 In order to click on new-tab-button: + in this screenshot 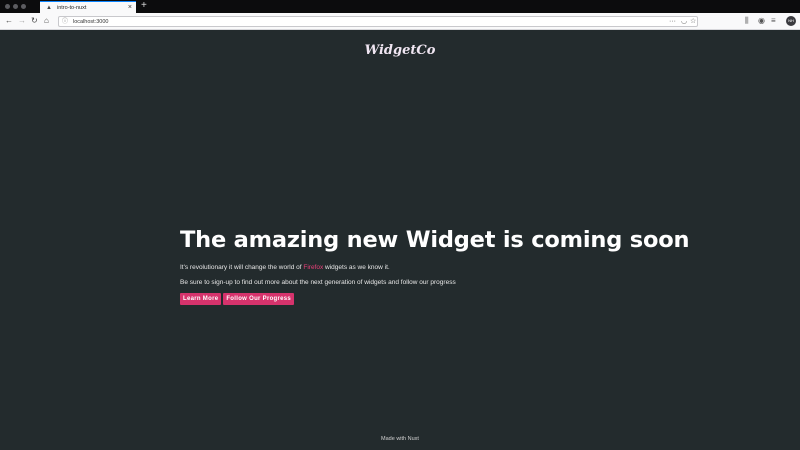, I will do `click(144, 6)`.